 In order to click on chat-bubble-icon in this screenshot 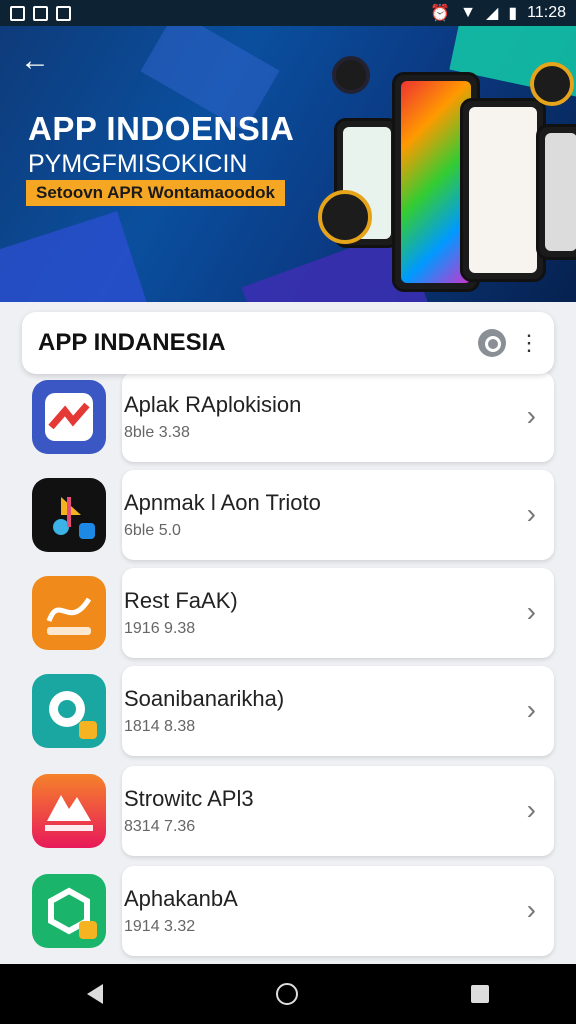, I will do `click(69, 711)`.